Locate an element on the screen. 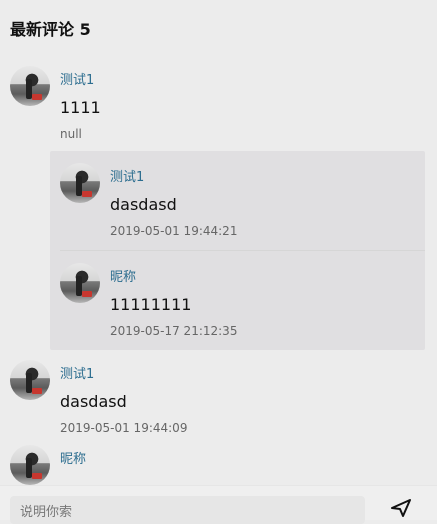 This screenshot has width=437, height=524. comment-input-placeholder: 说明你索 is located at coordinates (46, 512).